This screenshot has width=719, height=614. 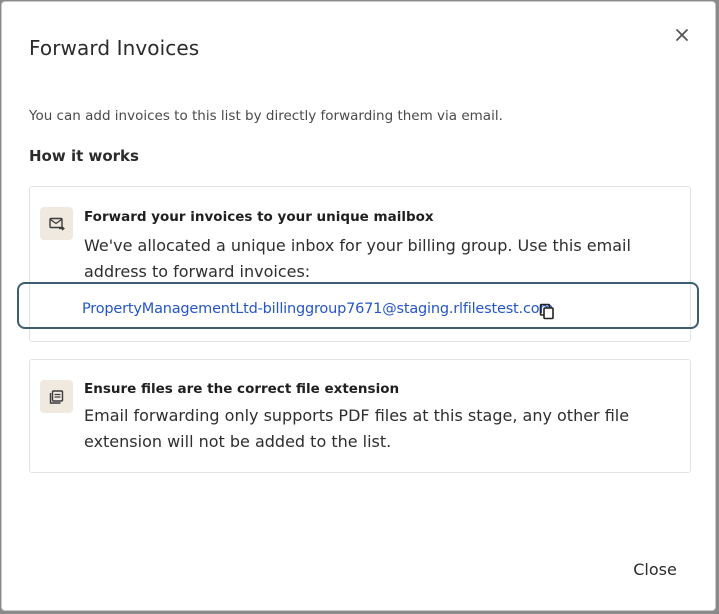 I want to click on copy-icon, so click(x=547, y=311).